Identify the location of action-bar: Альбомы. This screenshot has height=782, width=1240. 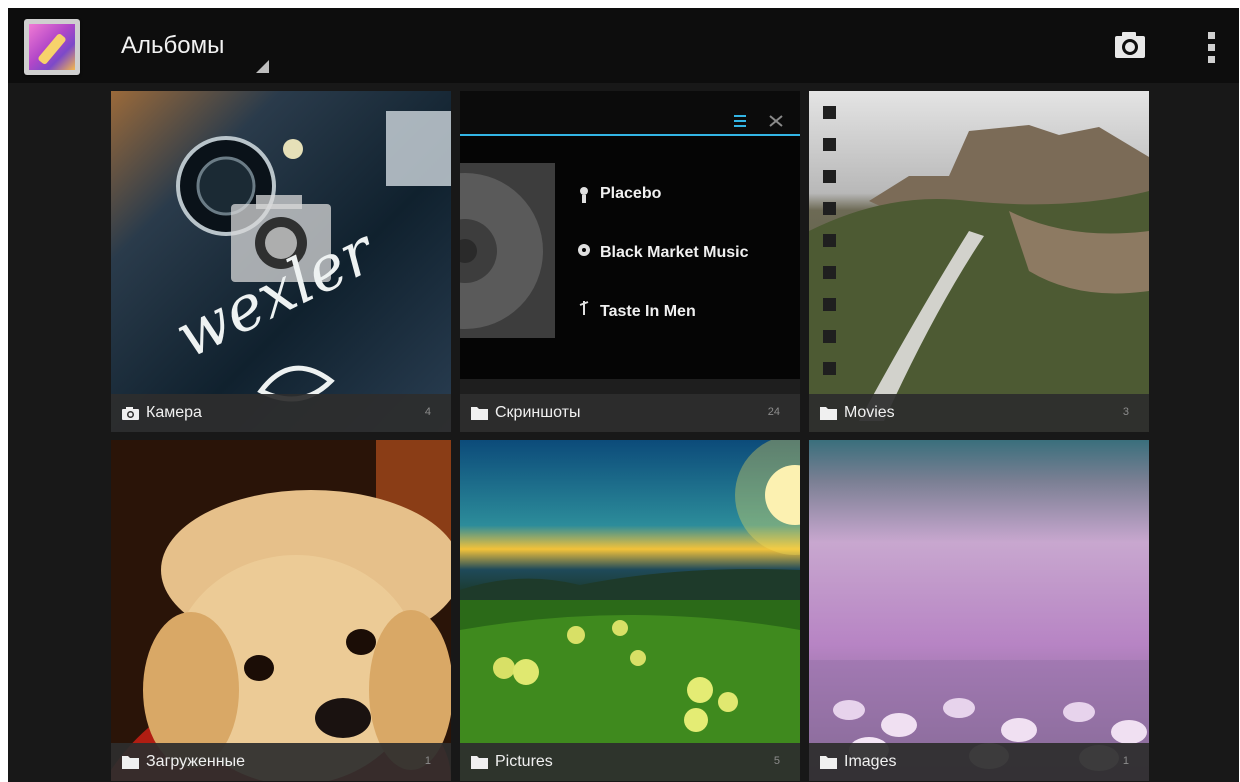
(623, 45).